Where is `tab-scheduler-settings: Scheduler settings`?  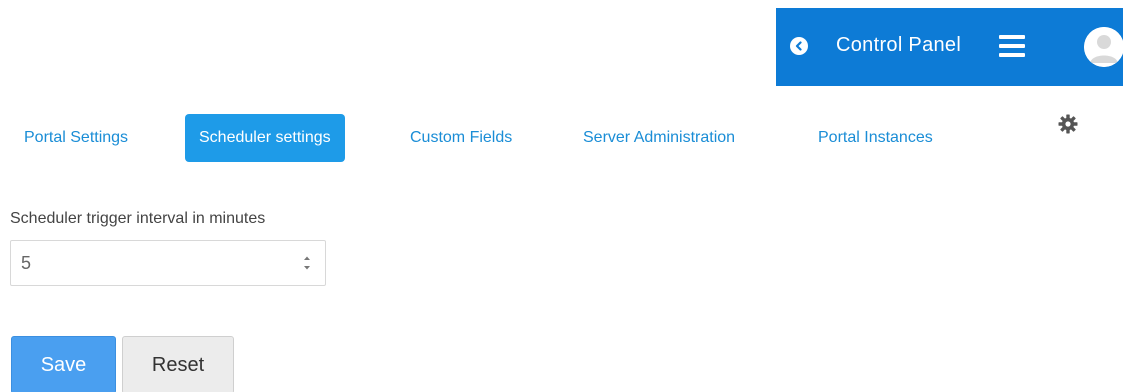
tab-scheduler-settings: Scheduler settings is located at coordinates (265, 138).